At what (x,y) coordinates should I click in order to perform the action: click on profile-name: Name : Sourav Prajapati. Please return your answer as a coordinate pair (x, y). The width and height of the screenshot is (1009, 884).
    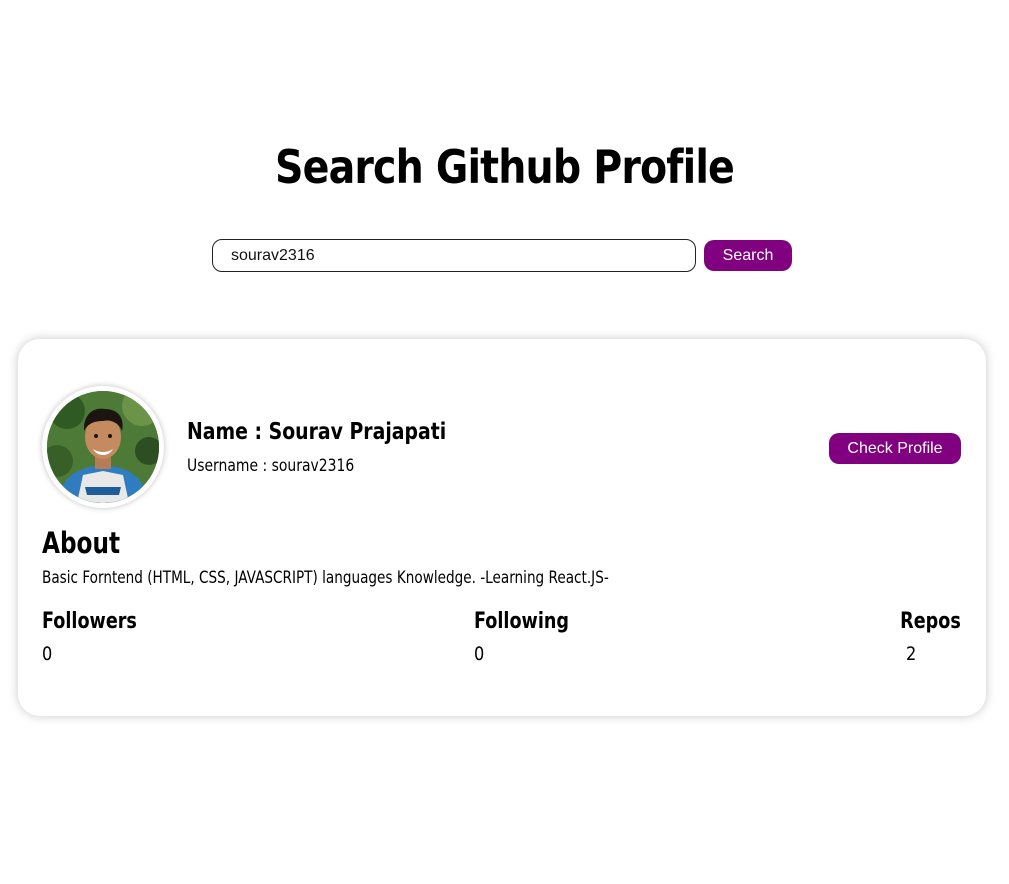
    Looking at the image, I should click on (317, 432).